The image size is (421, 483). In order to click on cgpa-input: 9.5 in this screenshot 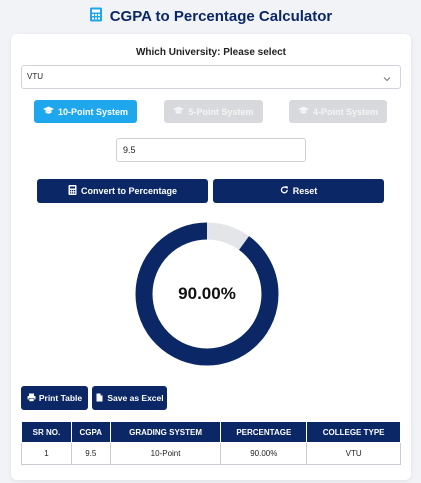, I will do `click(211, 150)`.